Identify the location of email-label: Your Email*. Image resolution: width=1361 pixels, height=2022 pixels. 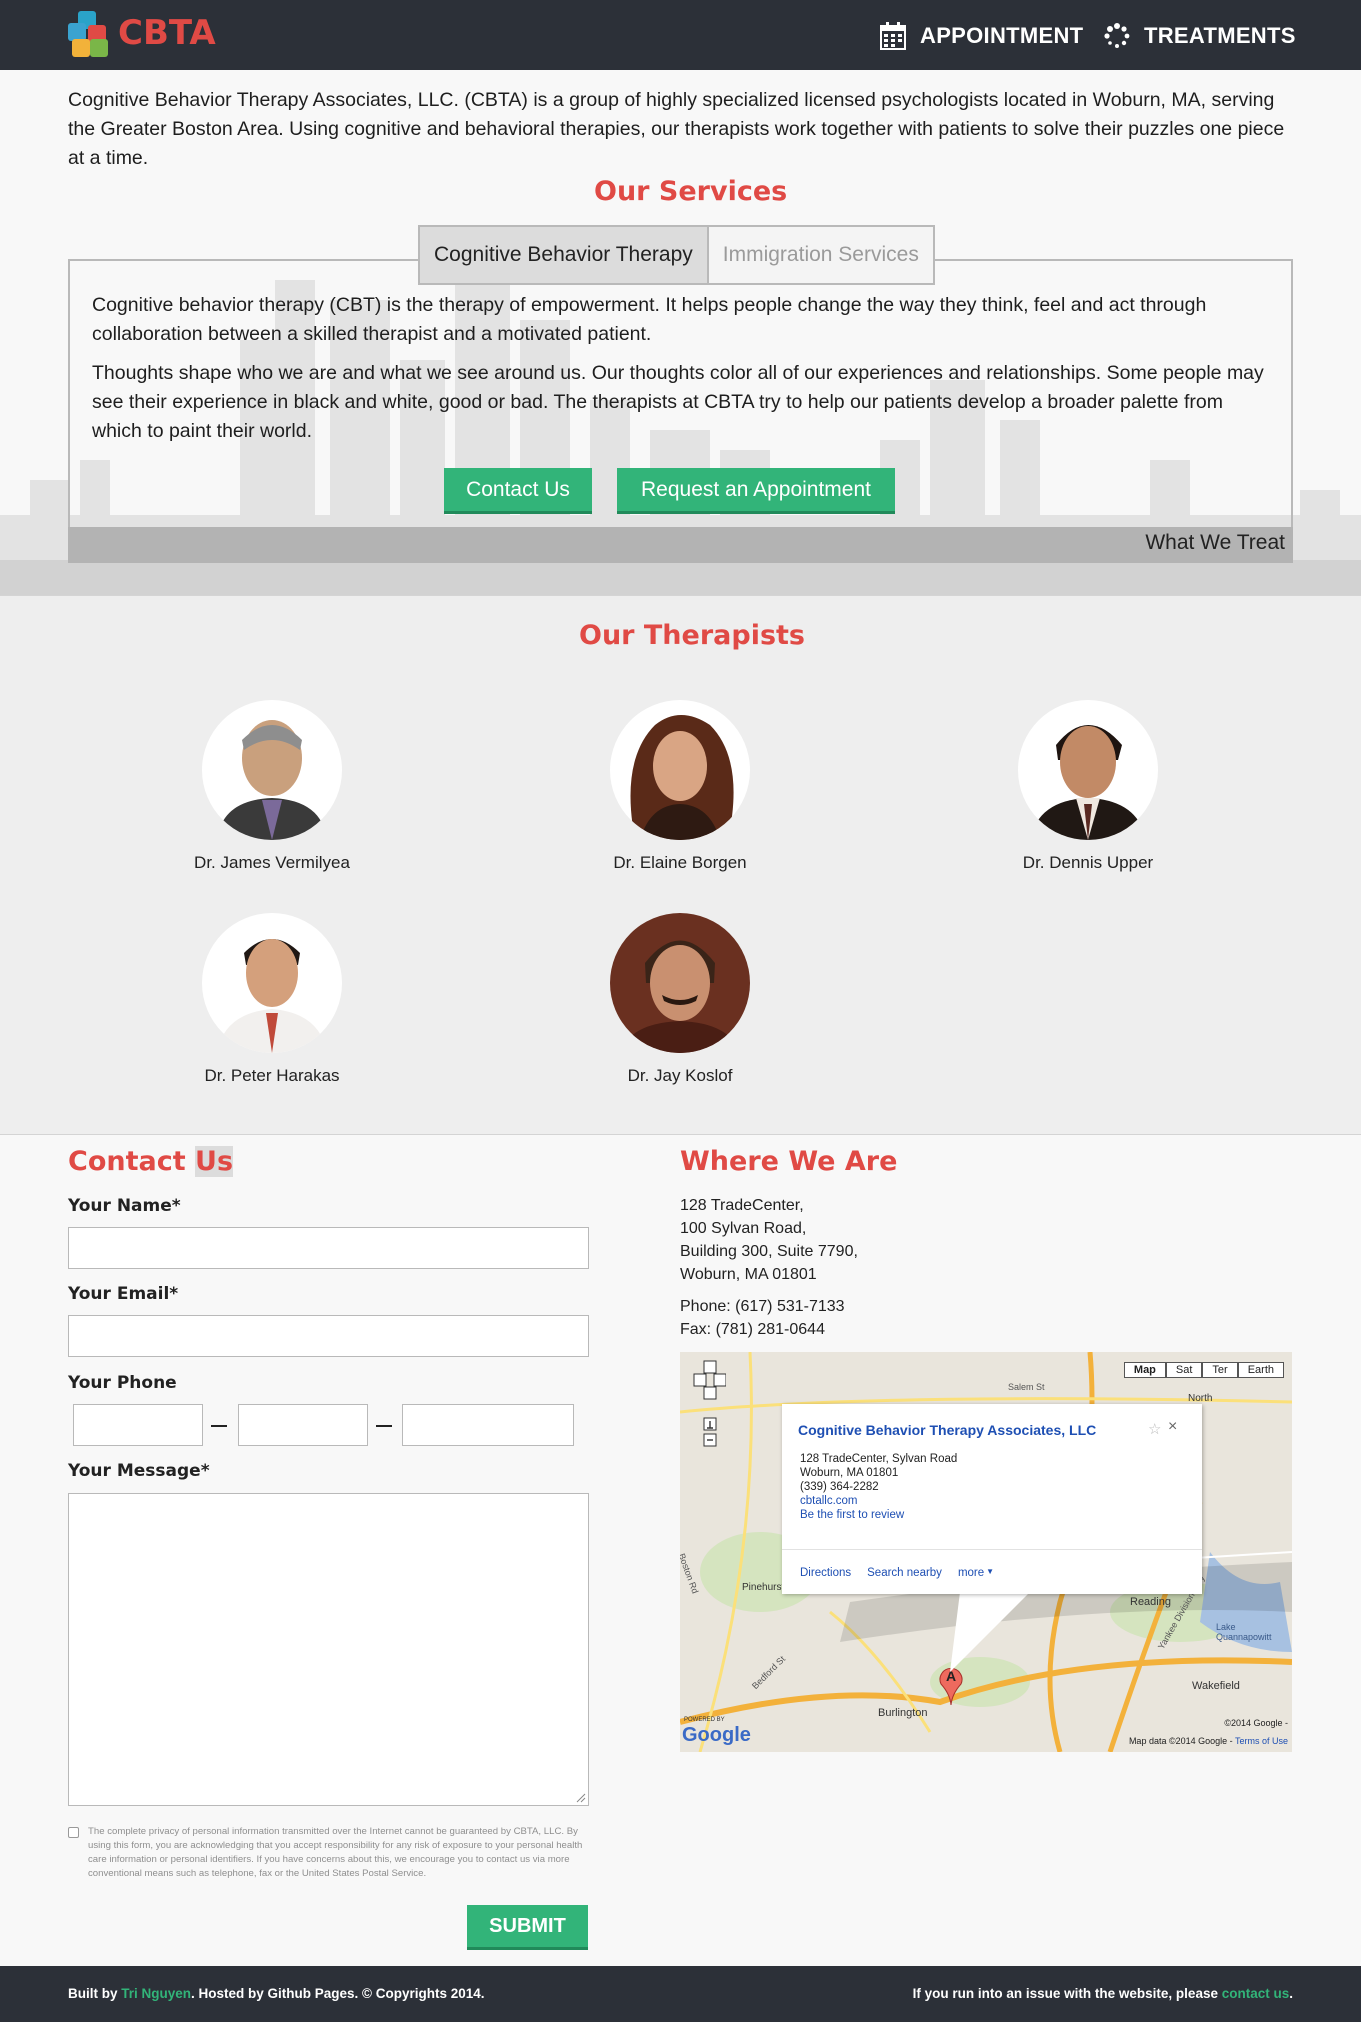
(123, 1294).